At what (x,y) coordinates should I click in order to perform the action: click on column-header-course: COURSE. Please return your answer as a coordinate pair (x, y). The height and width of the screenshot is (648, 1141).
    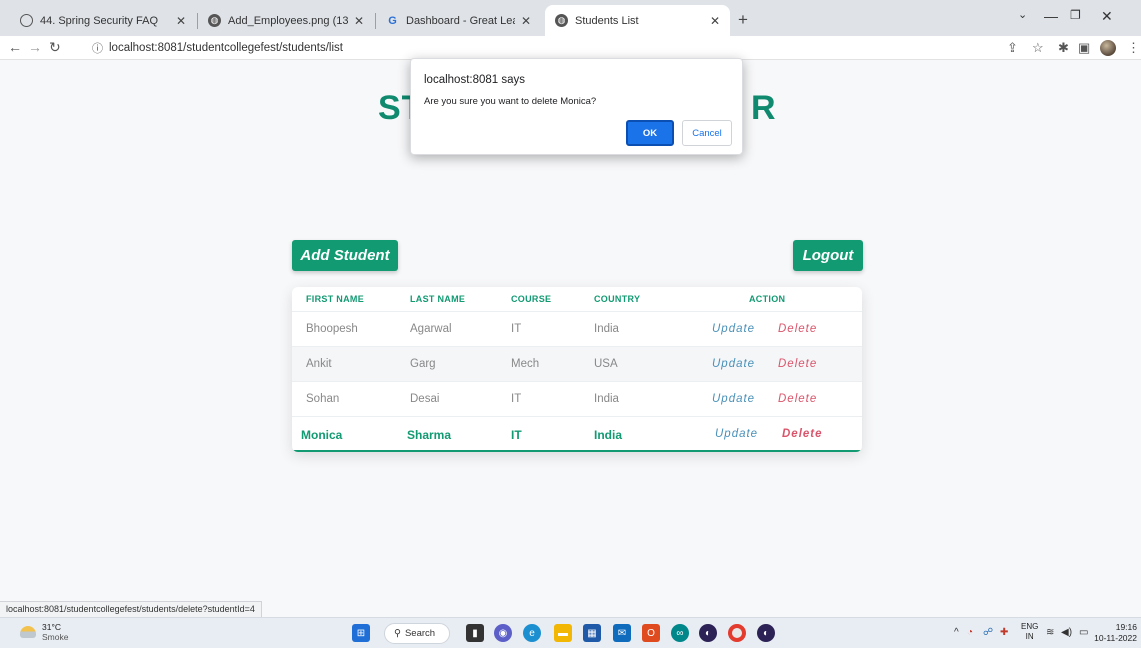
    Looking at the image, I should click on (531, 299).